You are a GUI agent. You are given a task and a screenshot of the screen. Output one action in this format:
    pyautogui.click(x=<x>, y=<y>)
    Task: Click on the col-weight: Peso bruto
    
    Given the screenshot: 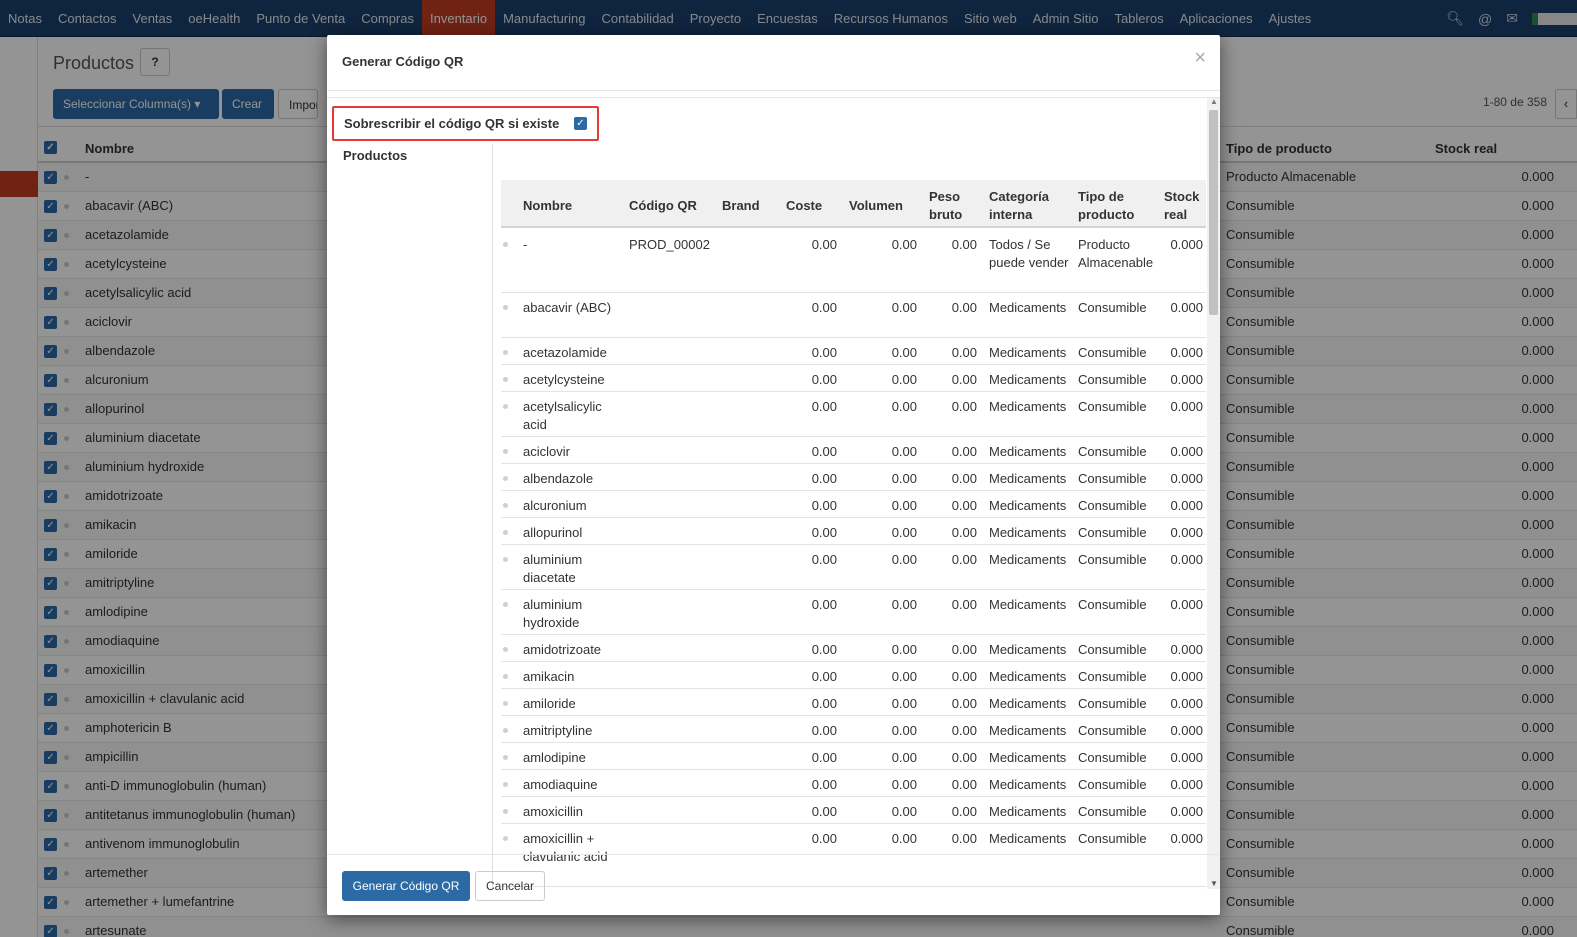 What is the action you would take?
    pyautogui.click(x=951, y=206)
    